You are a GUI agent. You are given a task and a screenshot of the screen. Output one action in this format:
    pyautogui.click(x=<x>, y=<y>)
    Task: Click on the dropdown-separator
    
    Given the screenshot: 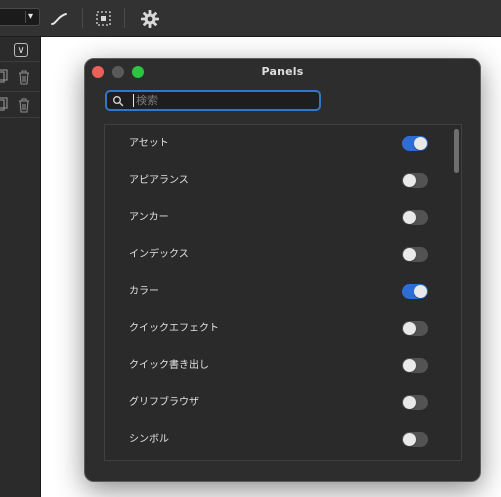 What is the action you would take?
    pyautogui.click(x=25, y=17)
    